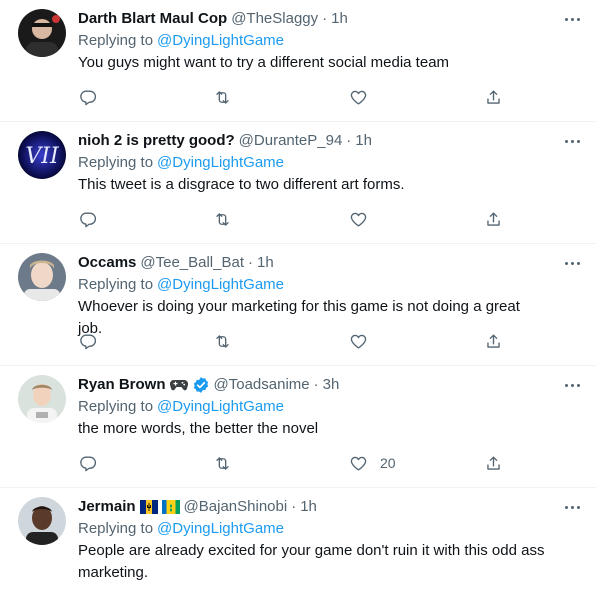 The image size is (596, 596). What do you see at coordinates (170, 507) in the screenshot?
I see `st-vincent-flag` at bounding box center [170, 507].